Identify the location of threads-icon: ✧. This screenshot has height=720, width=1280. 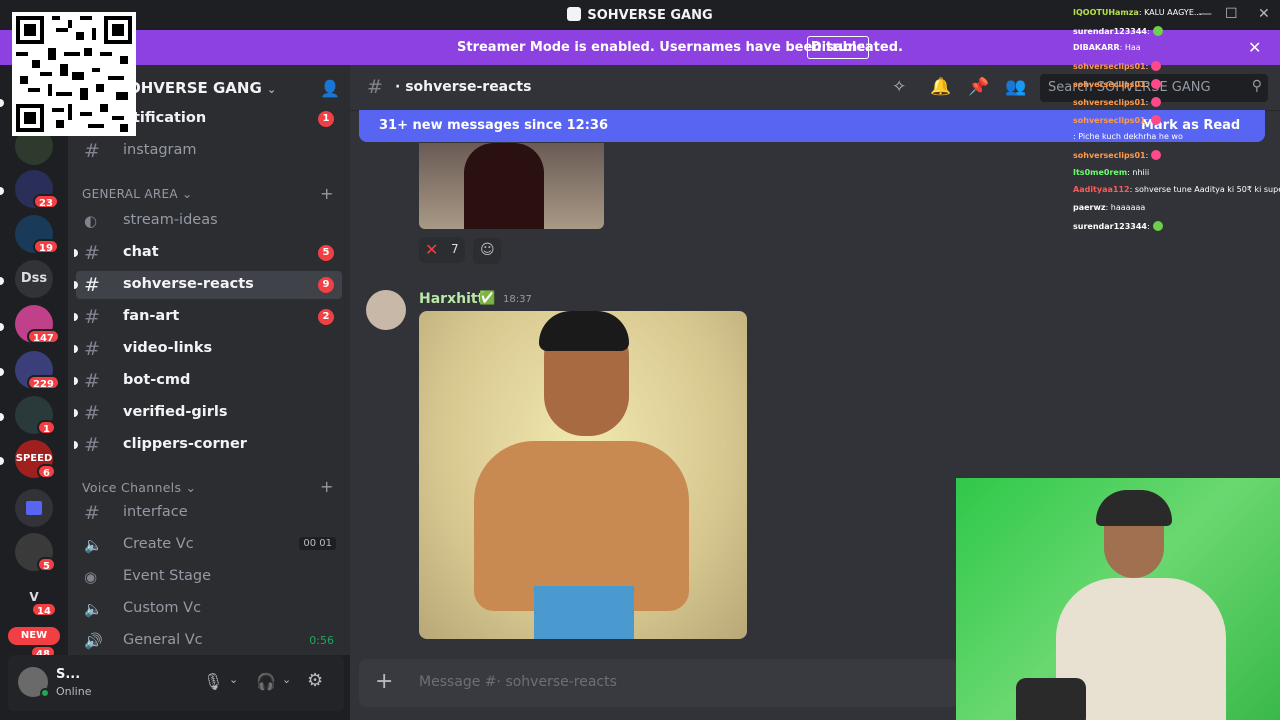
(899, 87).